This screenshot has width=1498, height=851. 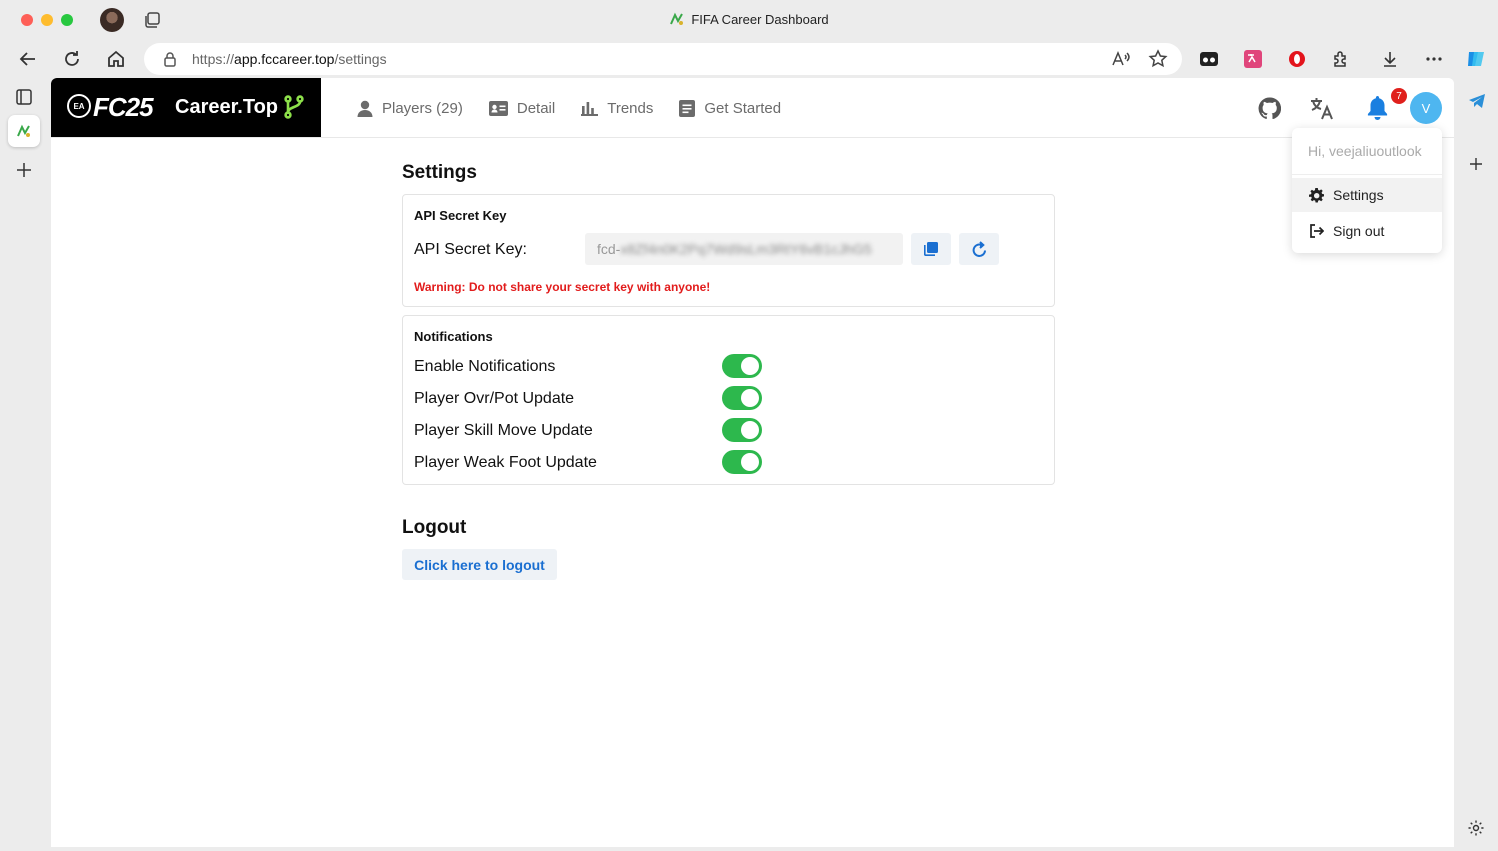 What do you see at coordinates (25, 464) in the screenshot?
I see `vertical-tabs-strip` at bounding box center [25, 464].